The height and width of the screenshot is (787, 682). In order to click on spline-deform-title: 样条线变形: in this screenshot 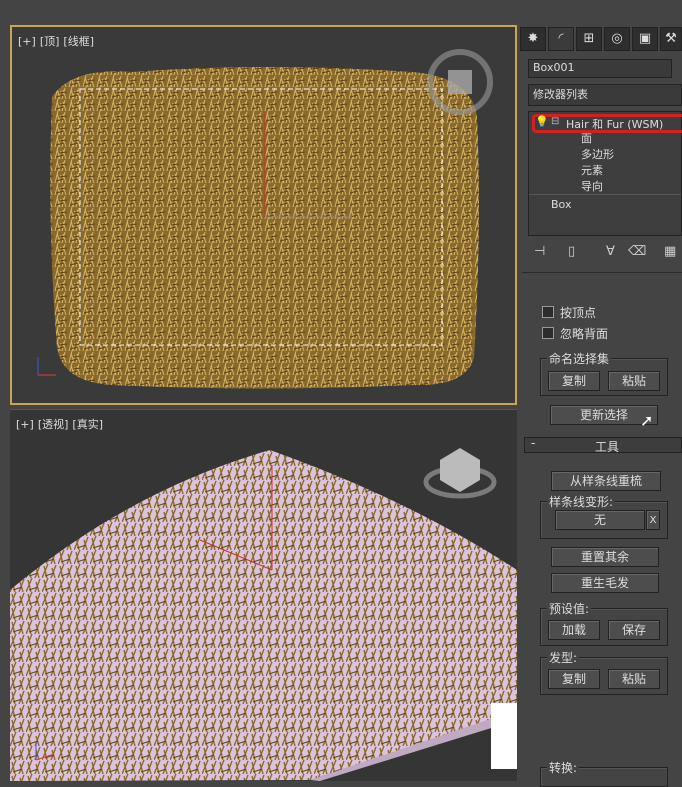, I will do `click(581, 501)`.